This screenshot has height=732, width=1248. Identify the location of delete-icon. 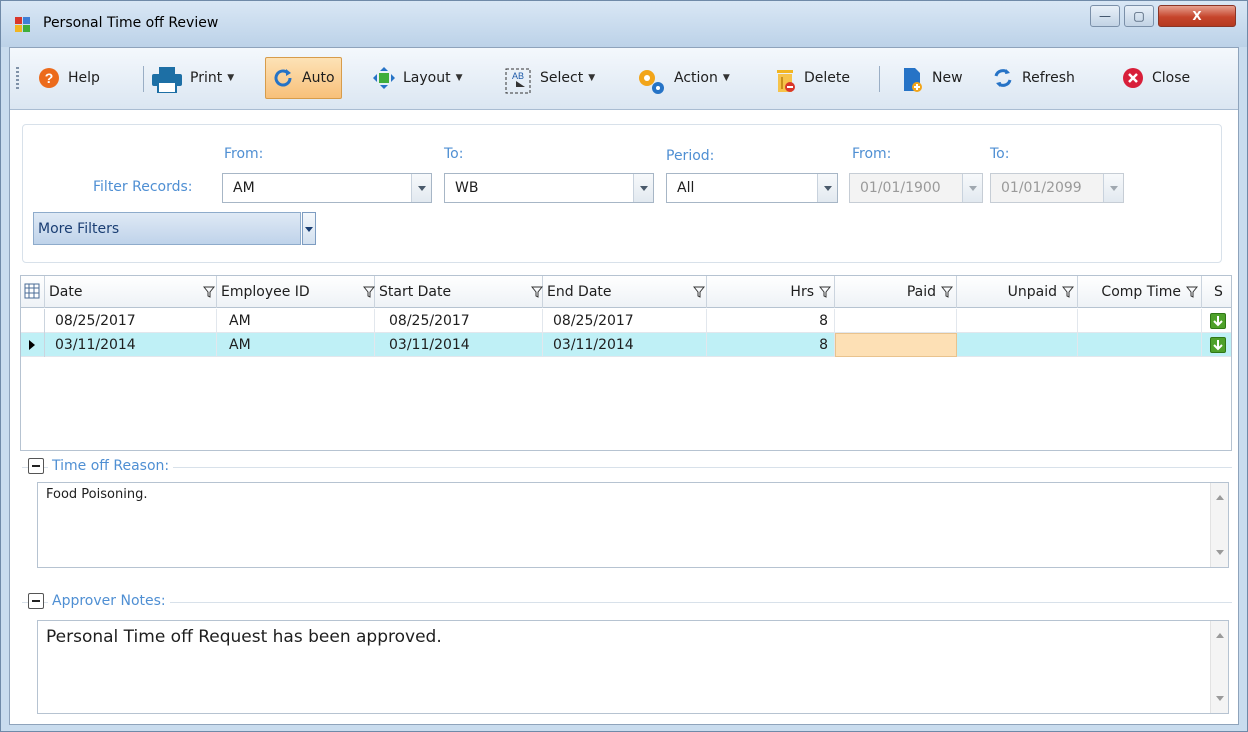
(785, 79).